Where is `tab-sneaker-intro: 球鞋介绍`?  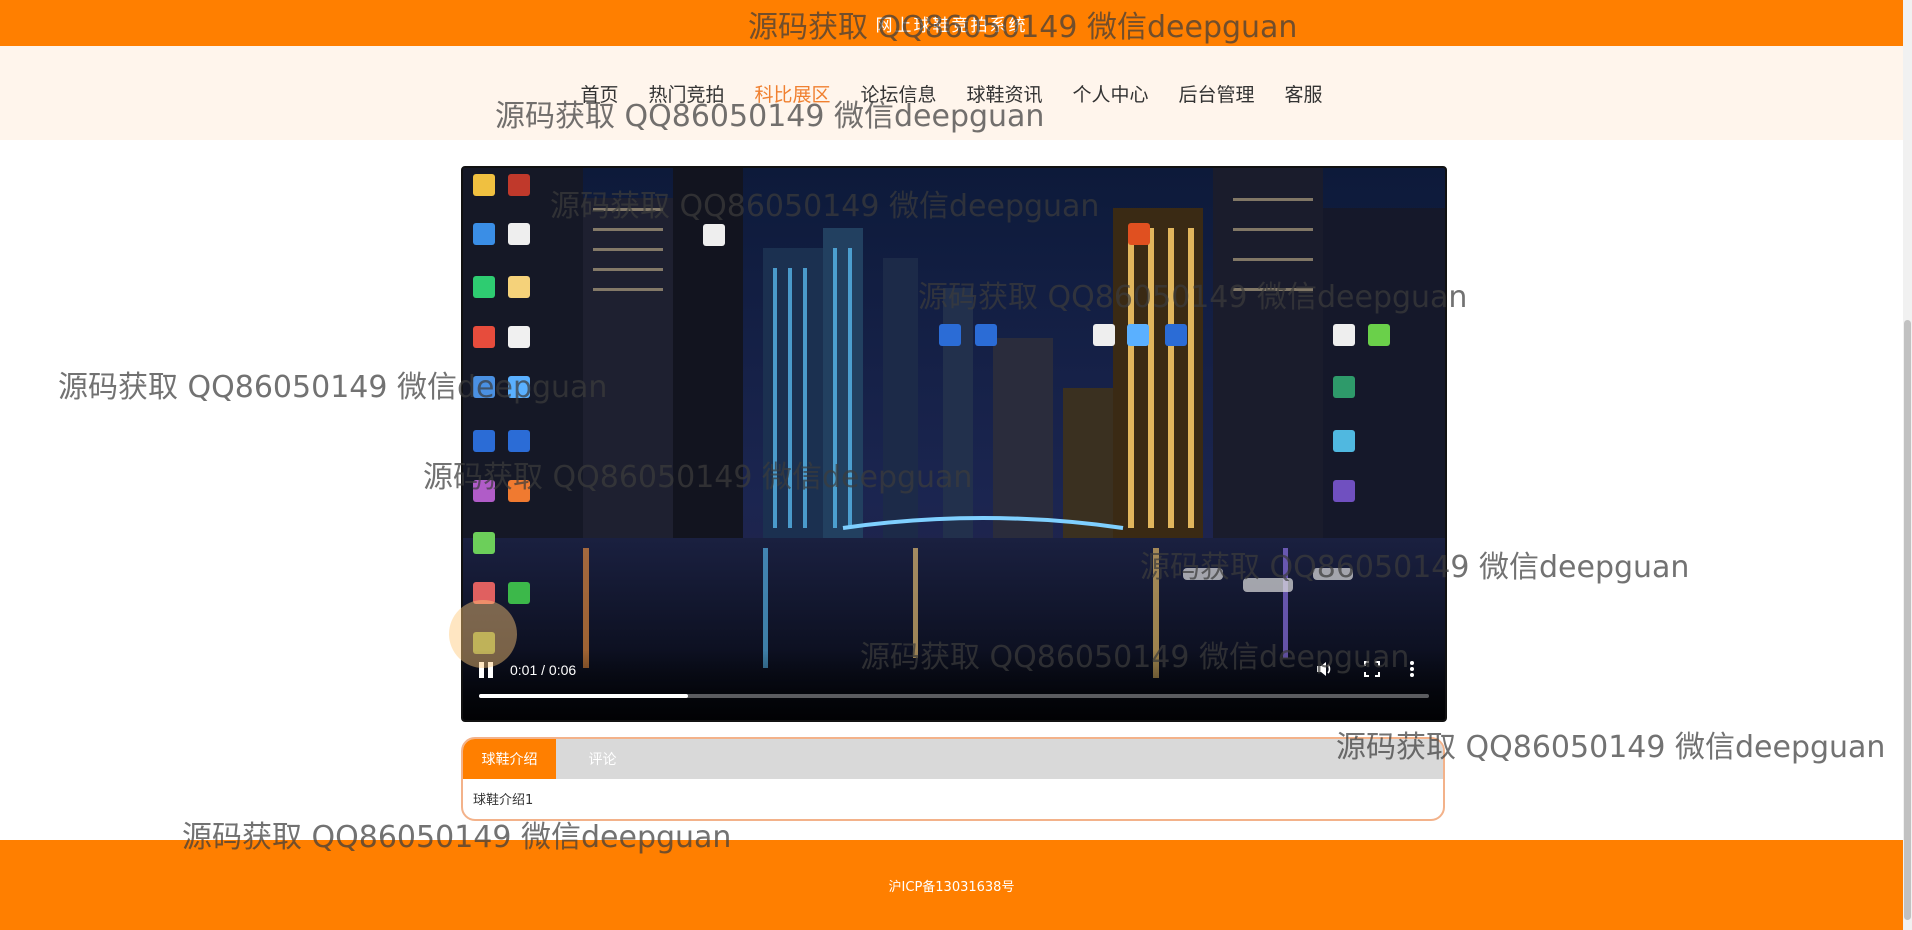 tab-sneaker-intro: 球鞋介绍 is located at coordinates (509, 759).